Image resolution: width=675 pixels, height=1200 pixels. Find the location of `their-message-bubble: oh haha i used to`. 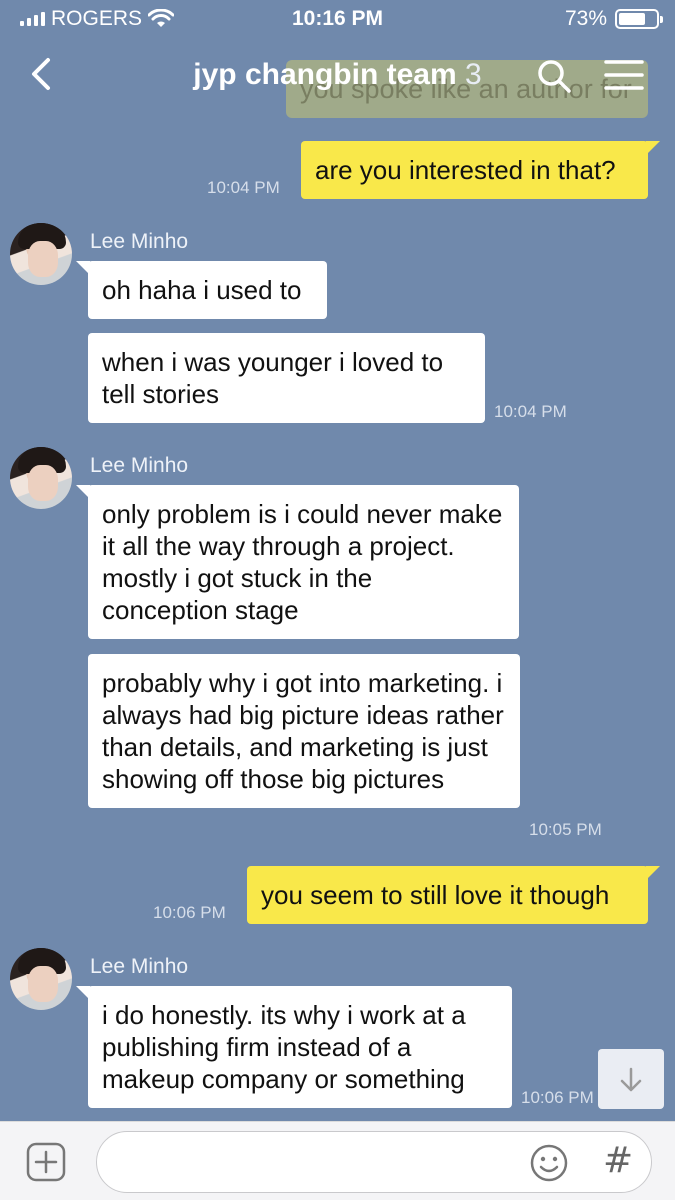

their-message-bubble: oh haha i used to is located at coordinates (201, 290).